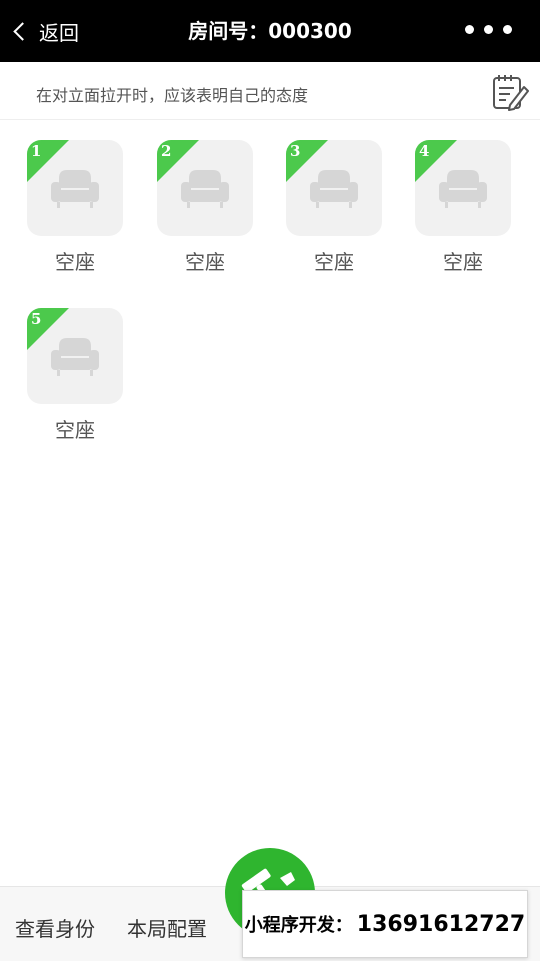 Image resolution: width=540 pixels, height=961 pixels. I want to click on notepad-edit-icon, so click(510, 92).